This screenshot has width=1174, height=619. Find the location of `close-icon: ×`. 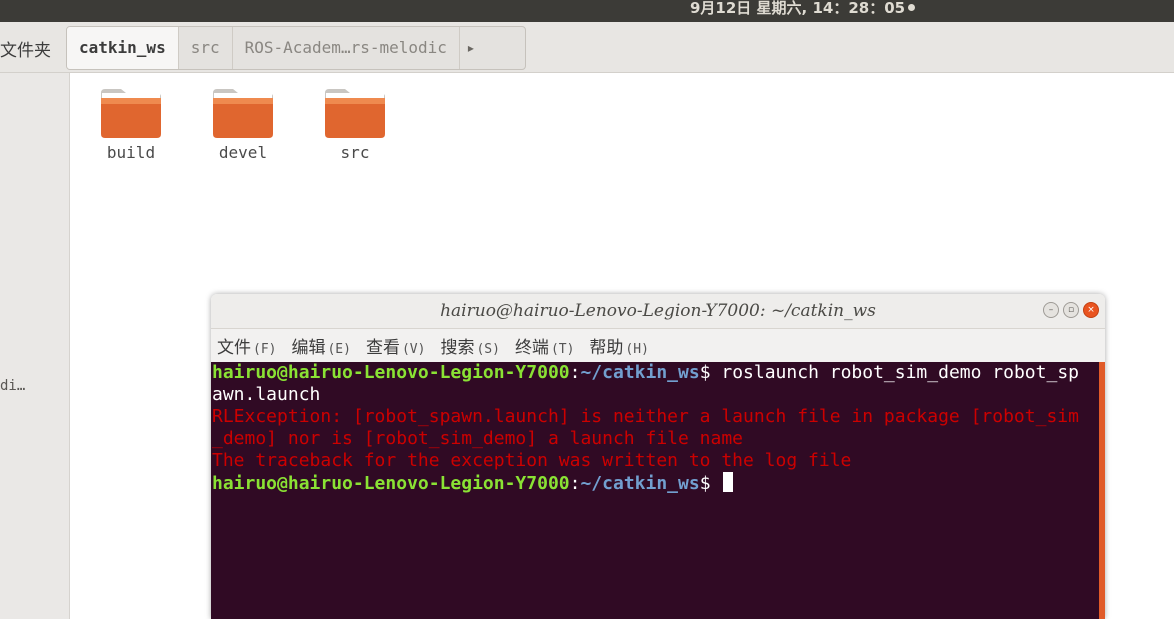

close-icon: × is located at coordinates (1091, 310).